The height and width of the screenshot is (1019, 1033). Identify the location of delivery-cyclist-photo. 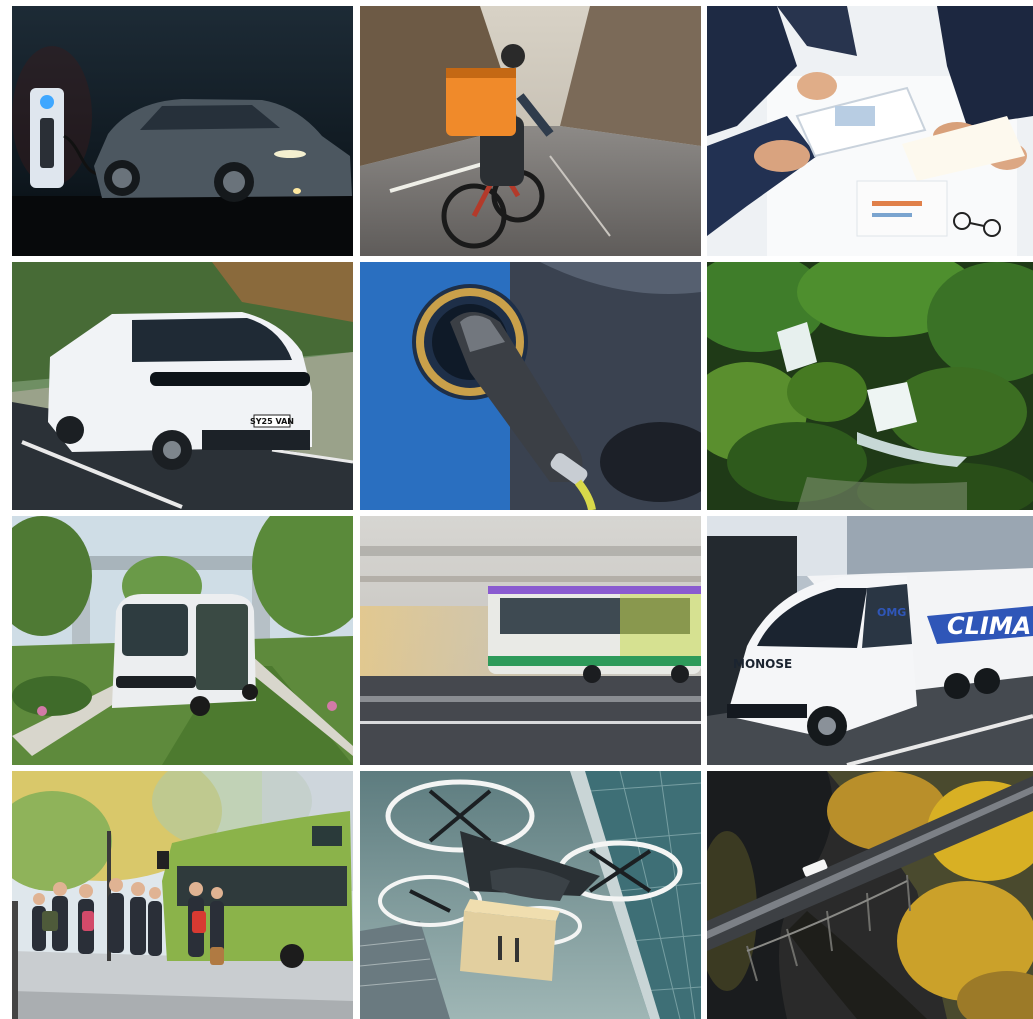
(530, 131).